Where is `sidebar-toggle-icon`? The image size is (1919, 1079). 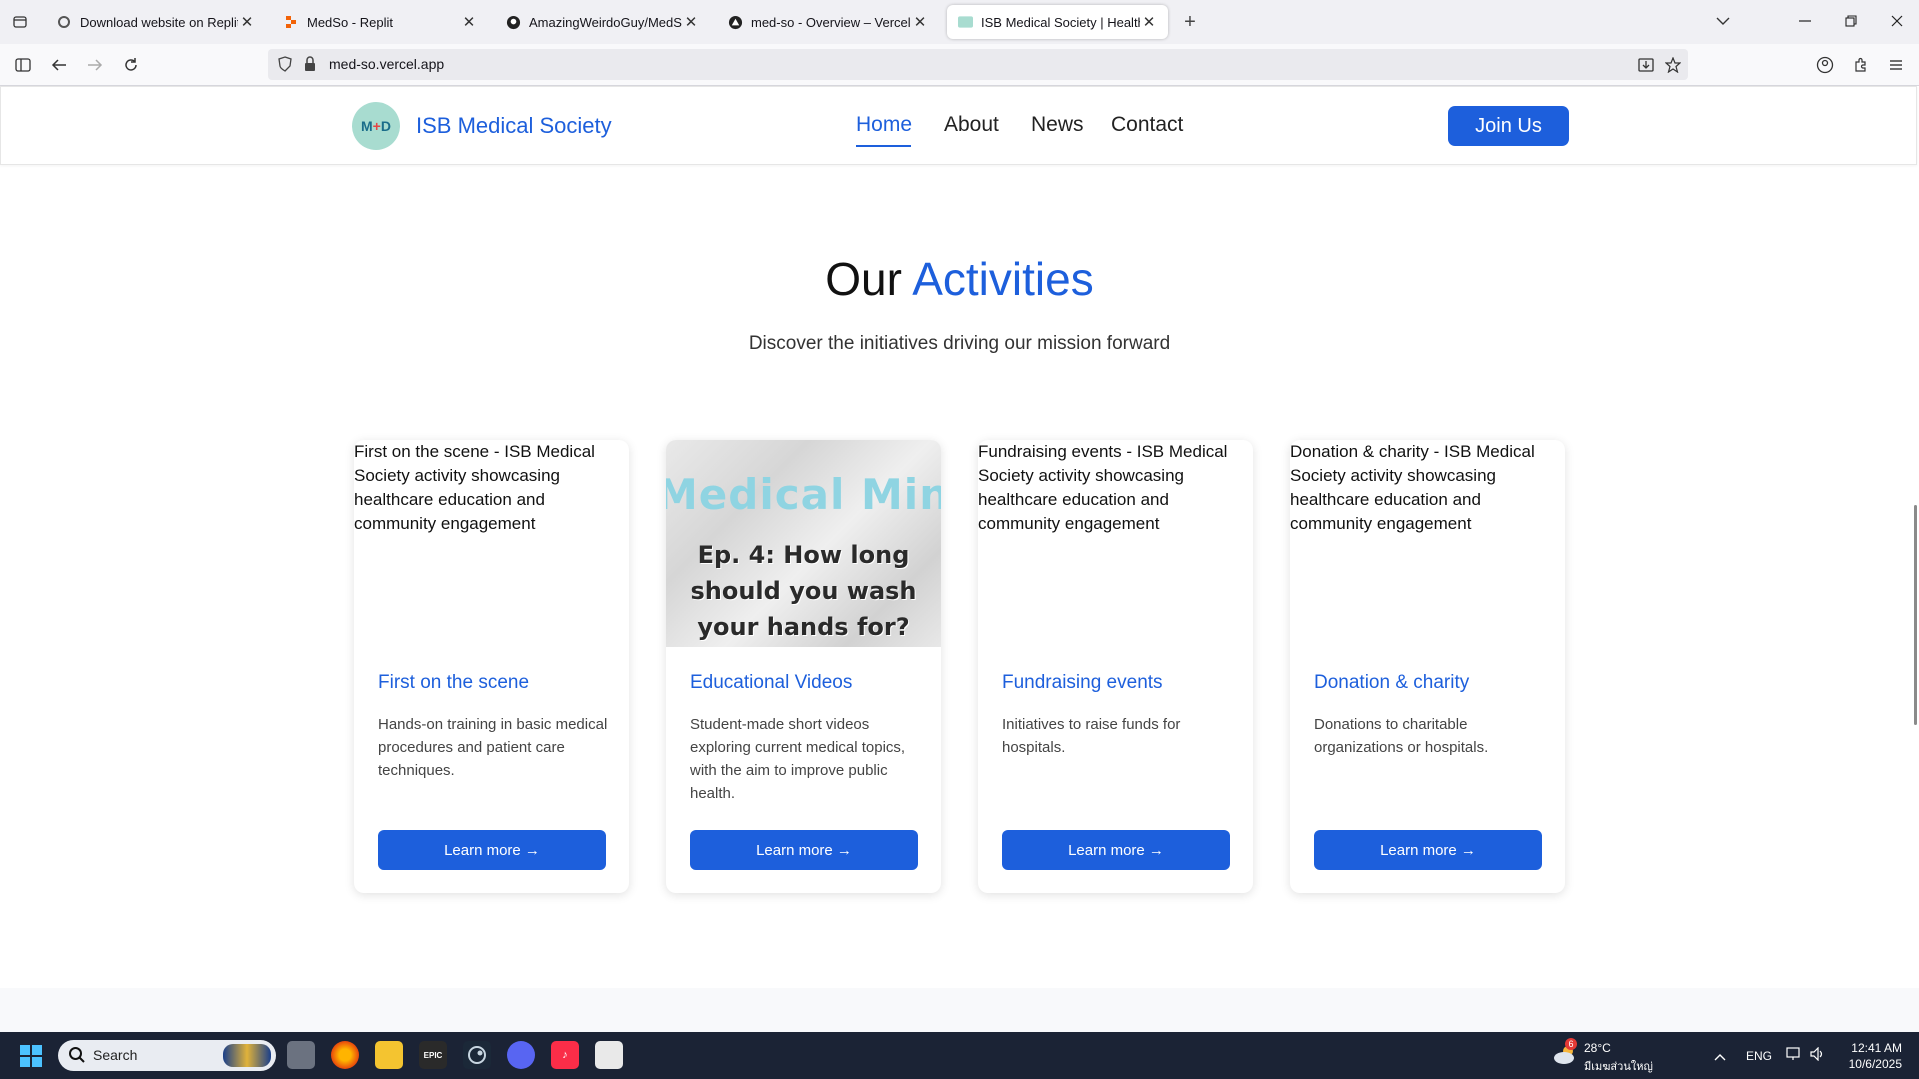 sidebar-toggle-icon is located at coordinates (23, 65).